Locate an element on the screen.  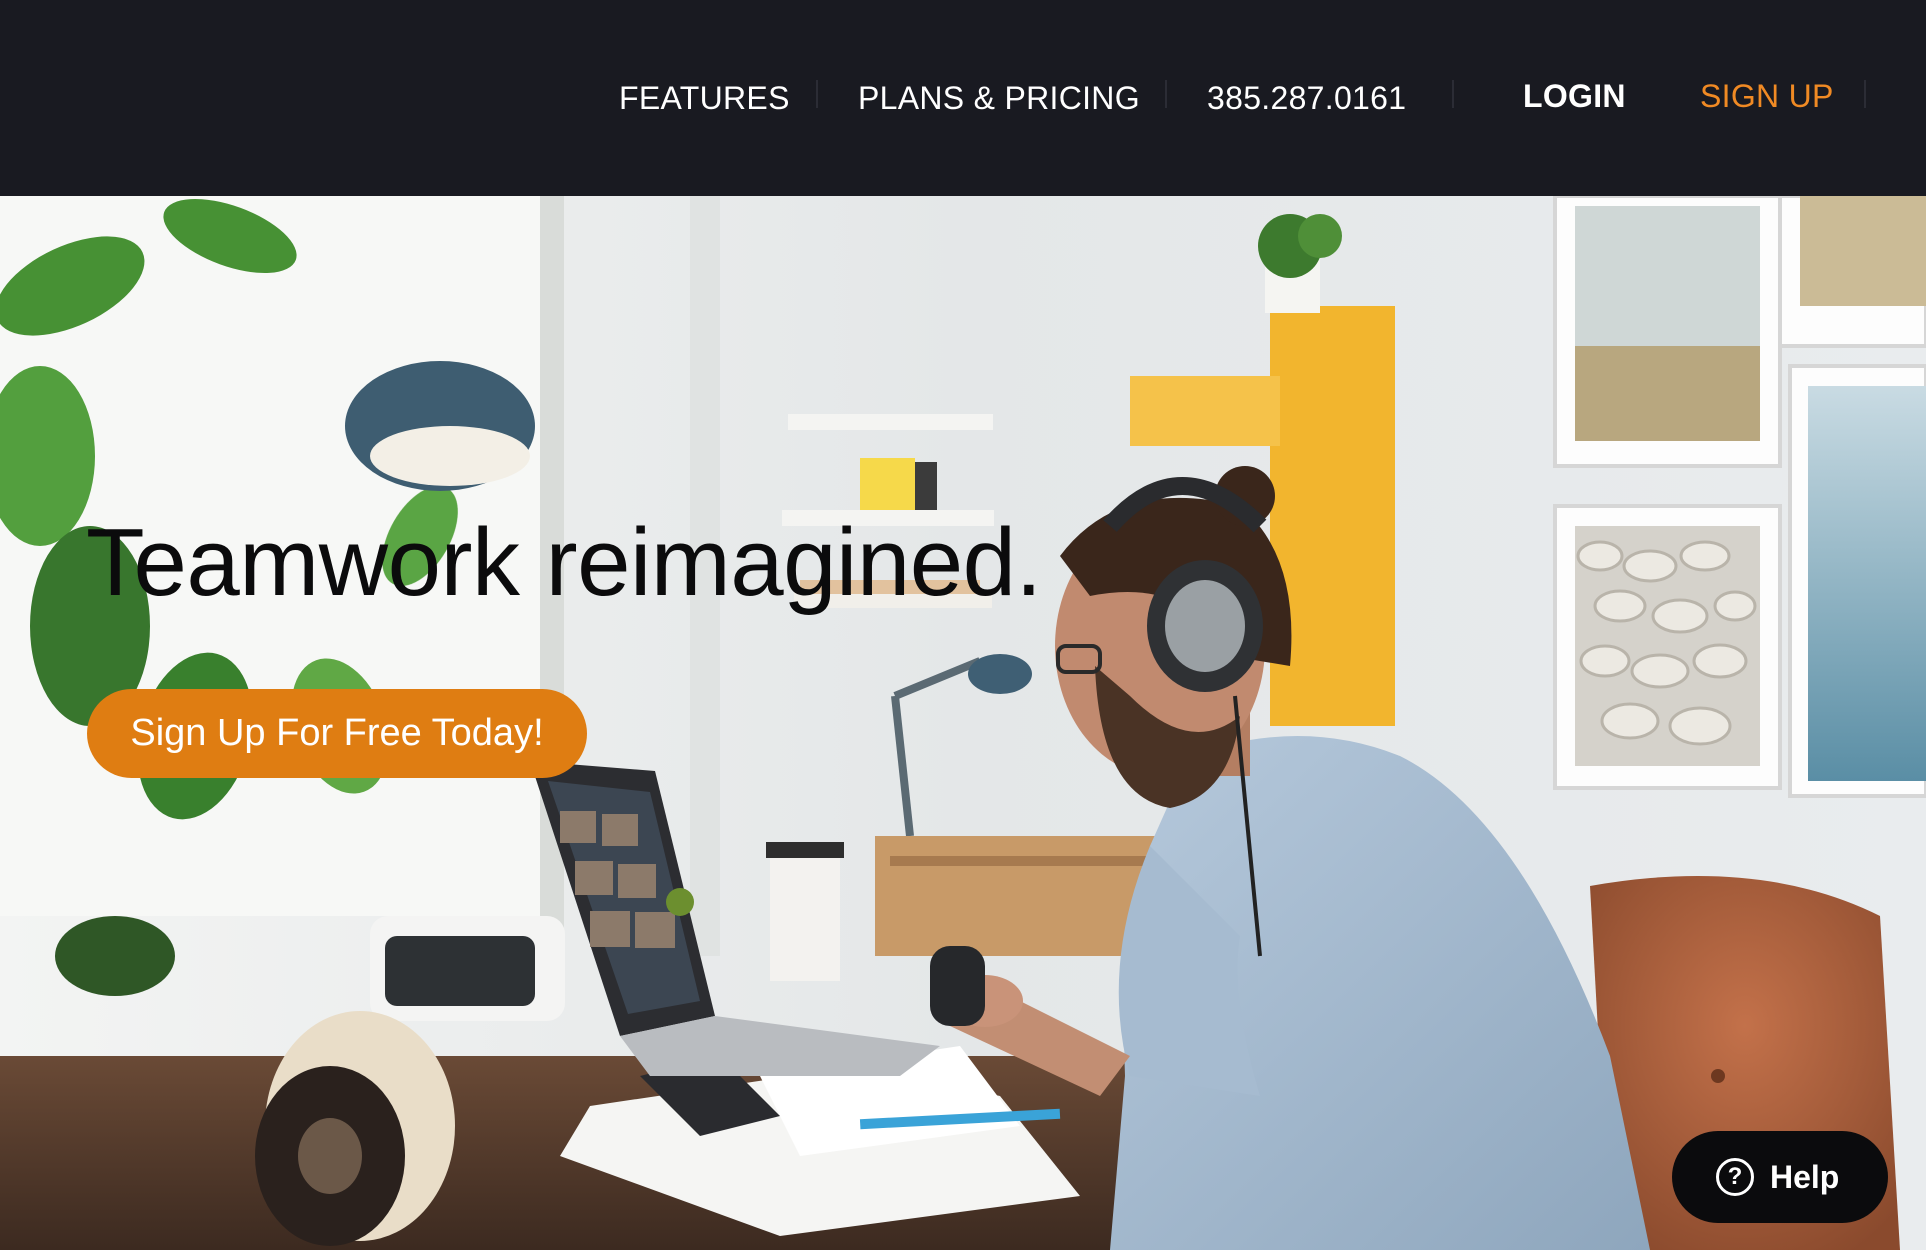
nav-phone-link: 385.287.0161 is located at coordinates (1306, 98).